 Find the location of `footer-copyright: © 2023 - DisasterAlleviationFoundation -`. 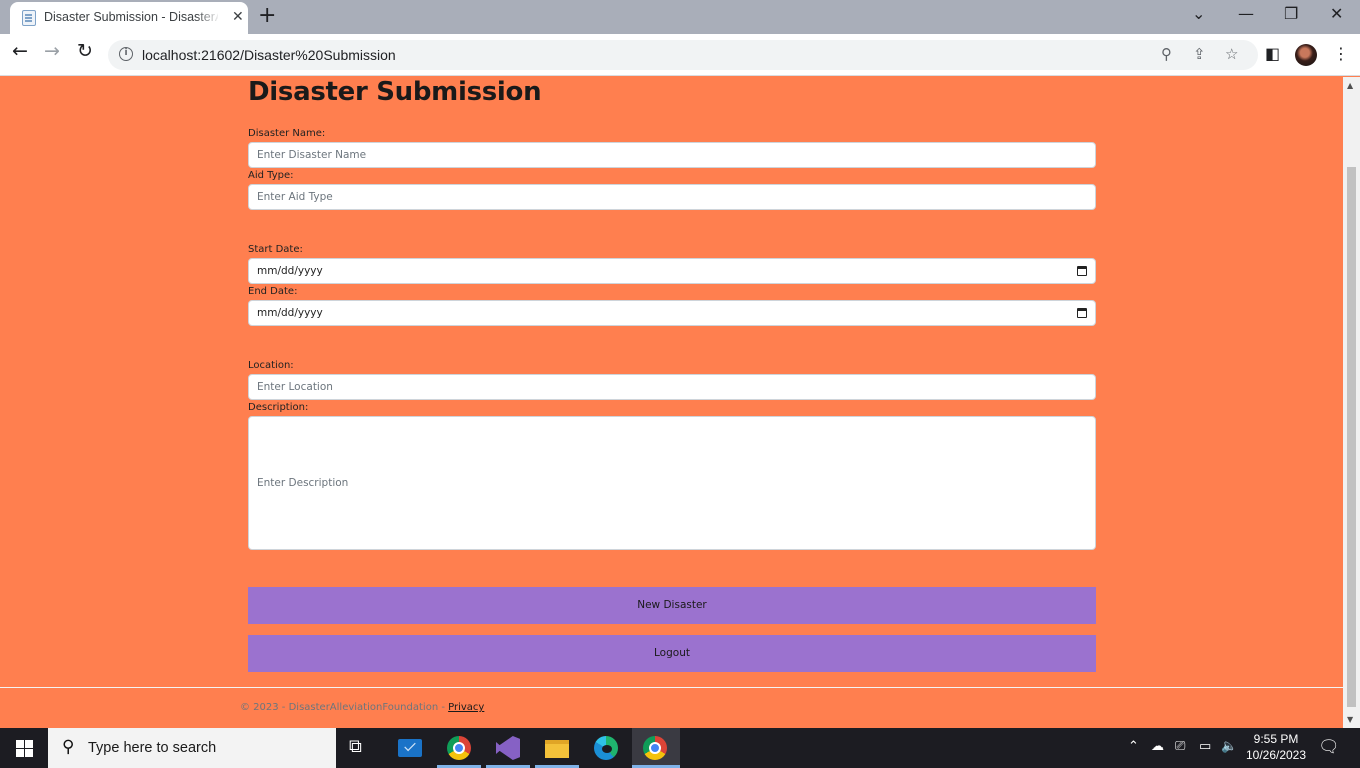

footer-copyright: © 2023 - DisasterAlleviationFoundation - is located at coordinates (342, 707).